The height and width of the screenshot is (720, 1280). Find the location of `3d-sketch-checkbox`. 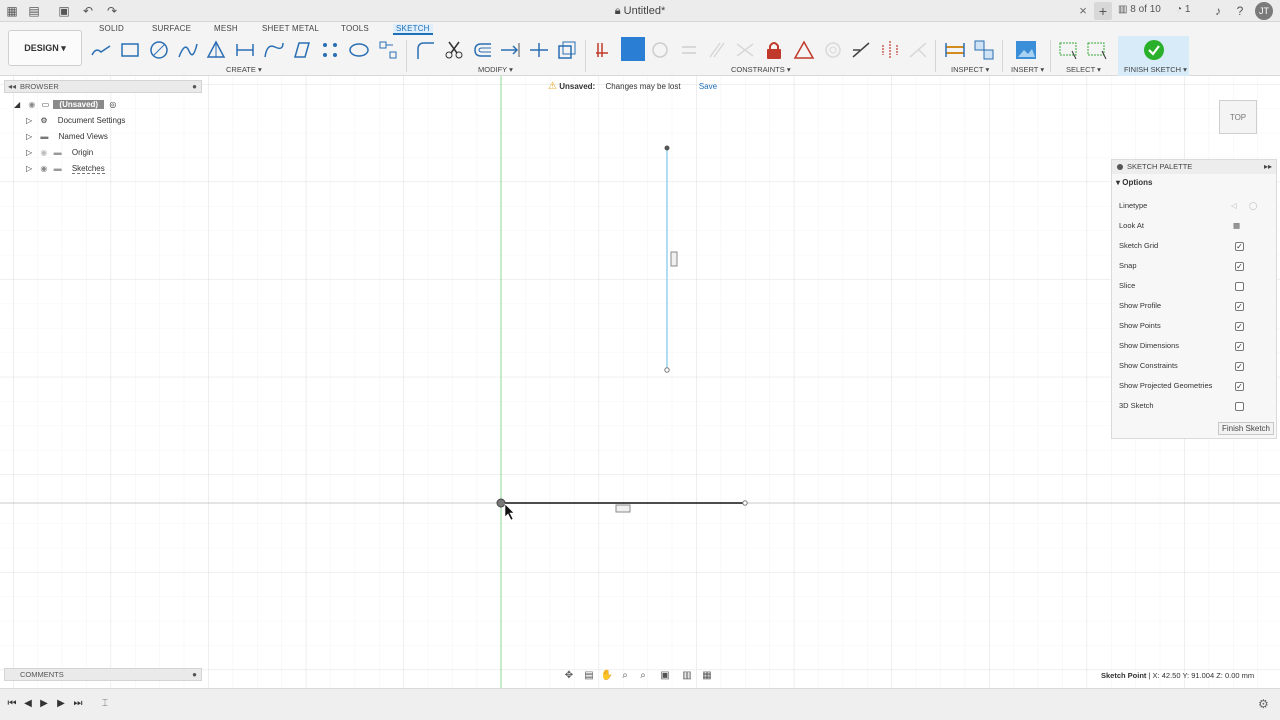

3d-sketch-checkbox is located at coordinates (1239, 406).